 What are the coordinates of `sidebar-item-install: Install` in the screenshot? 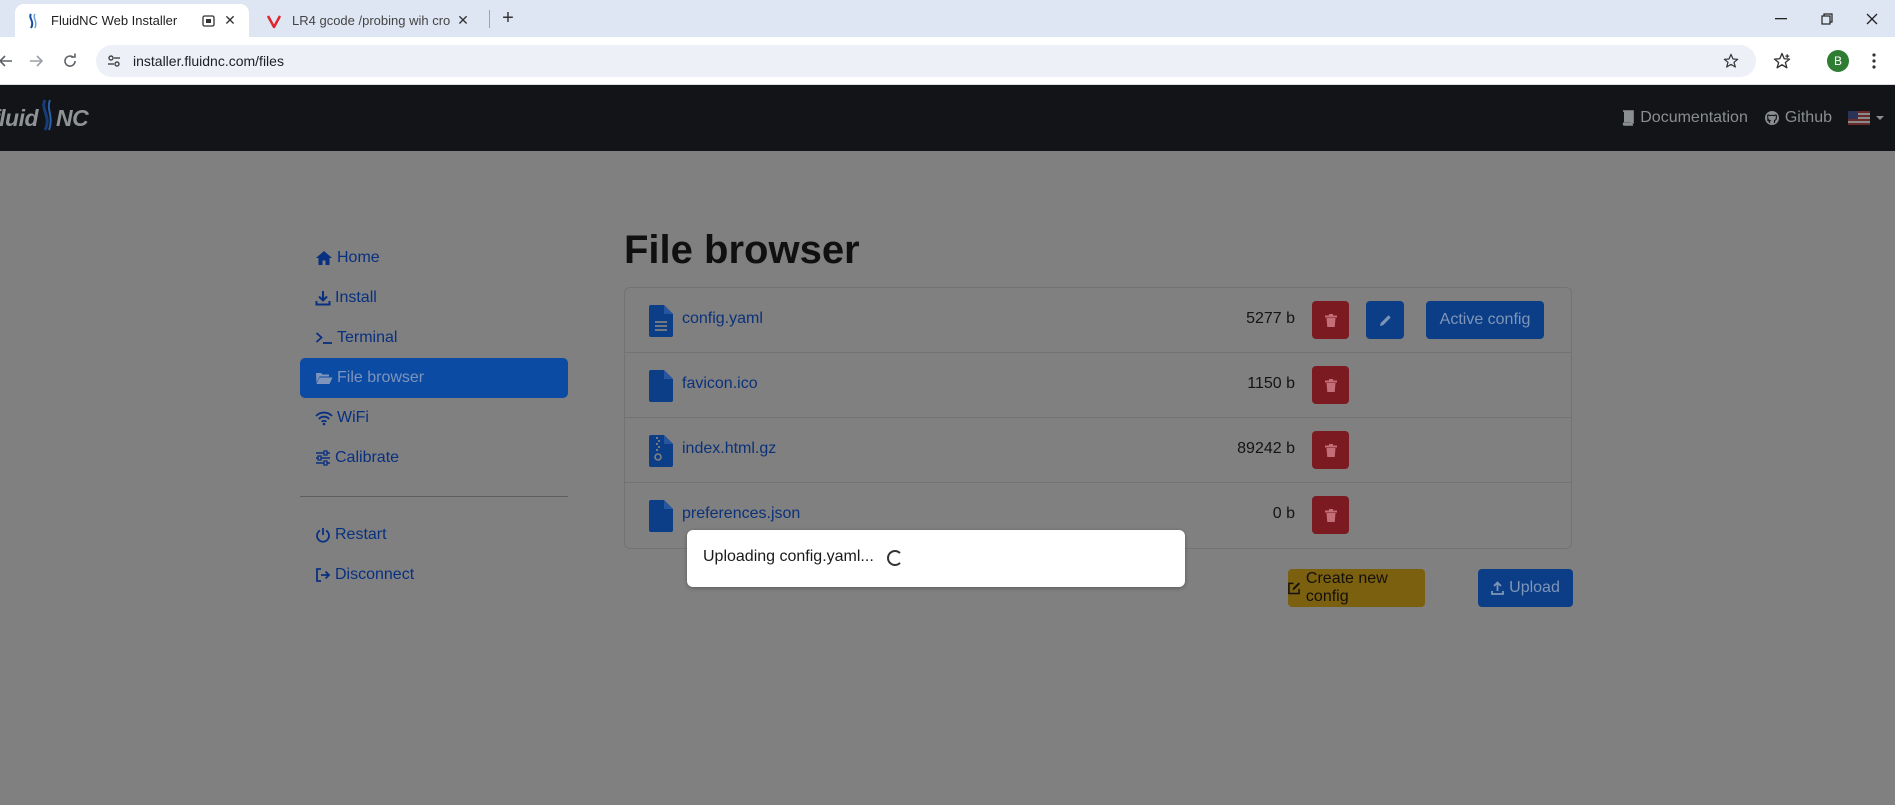 It's located at (434, 298).